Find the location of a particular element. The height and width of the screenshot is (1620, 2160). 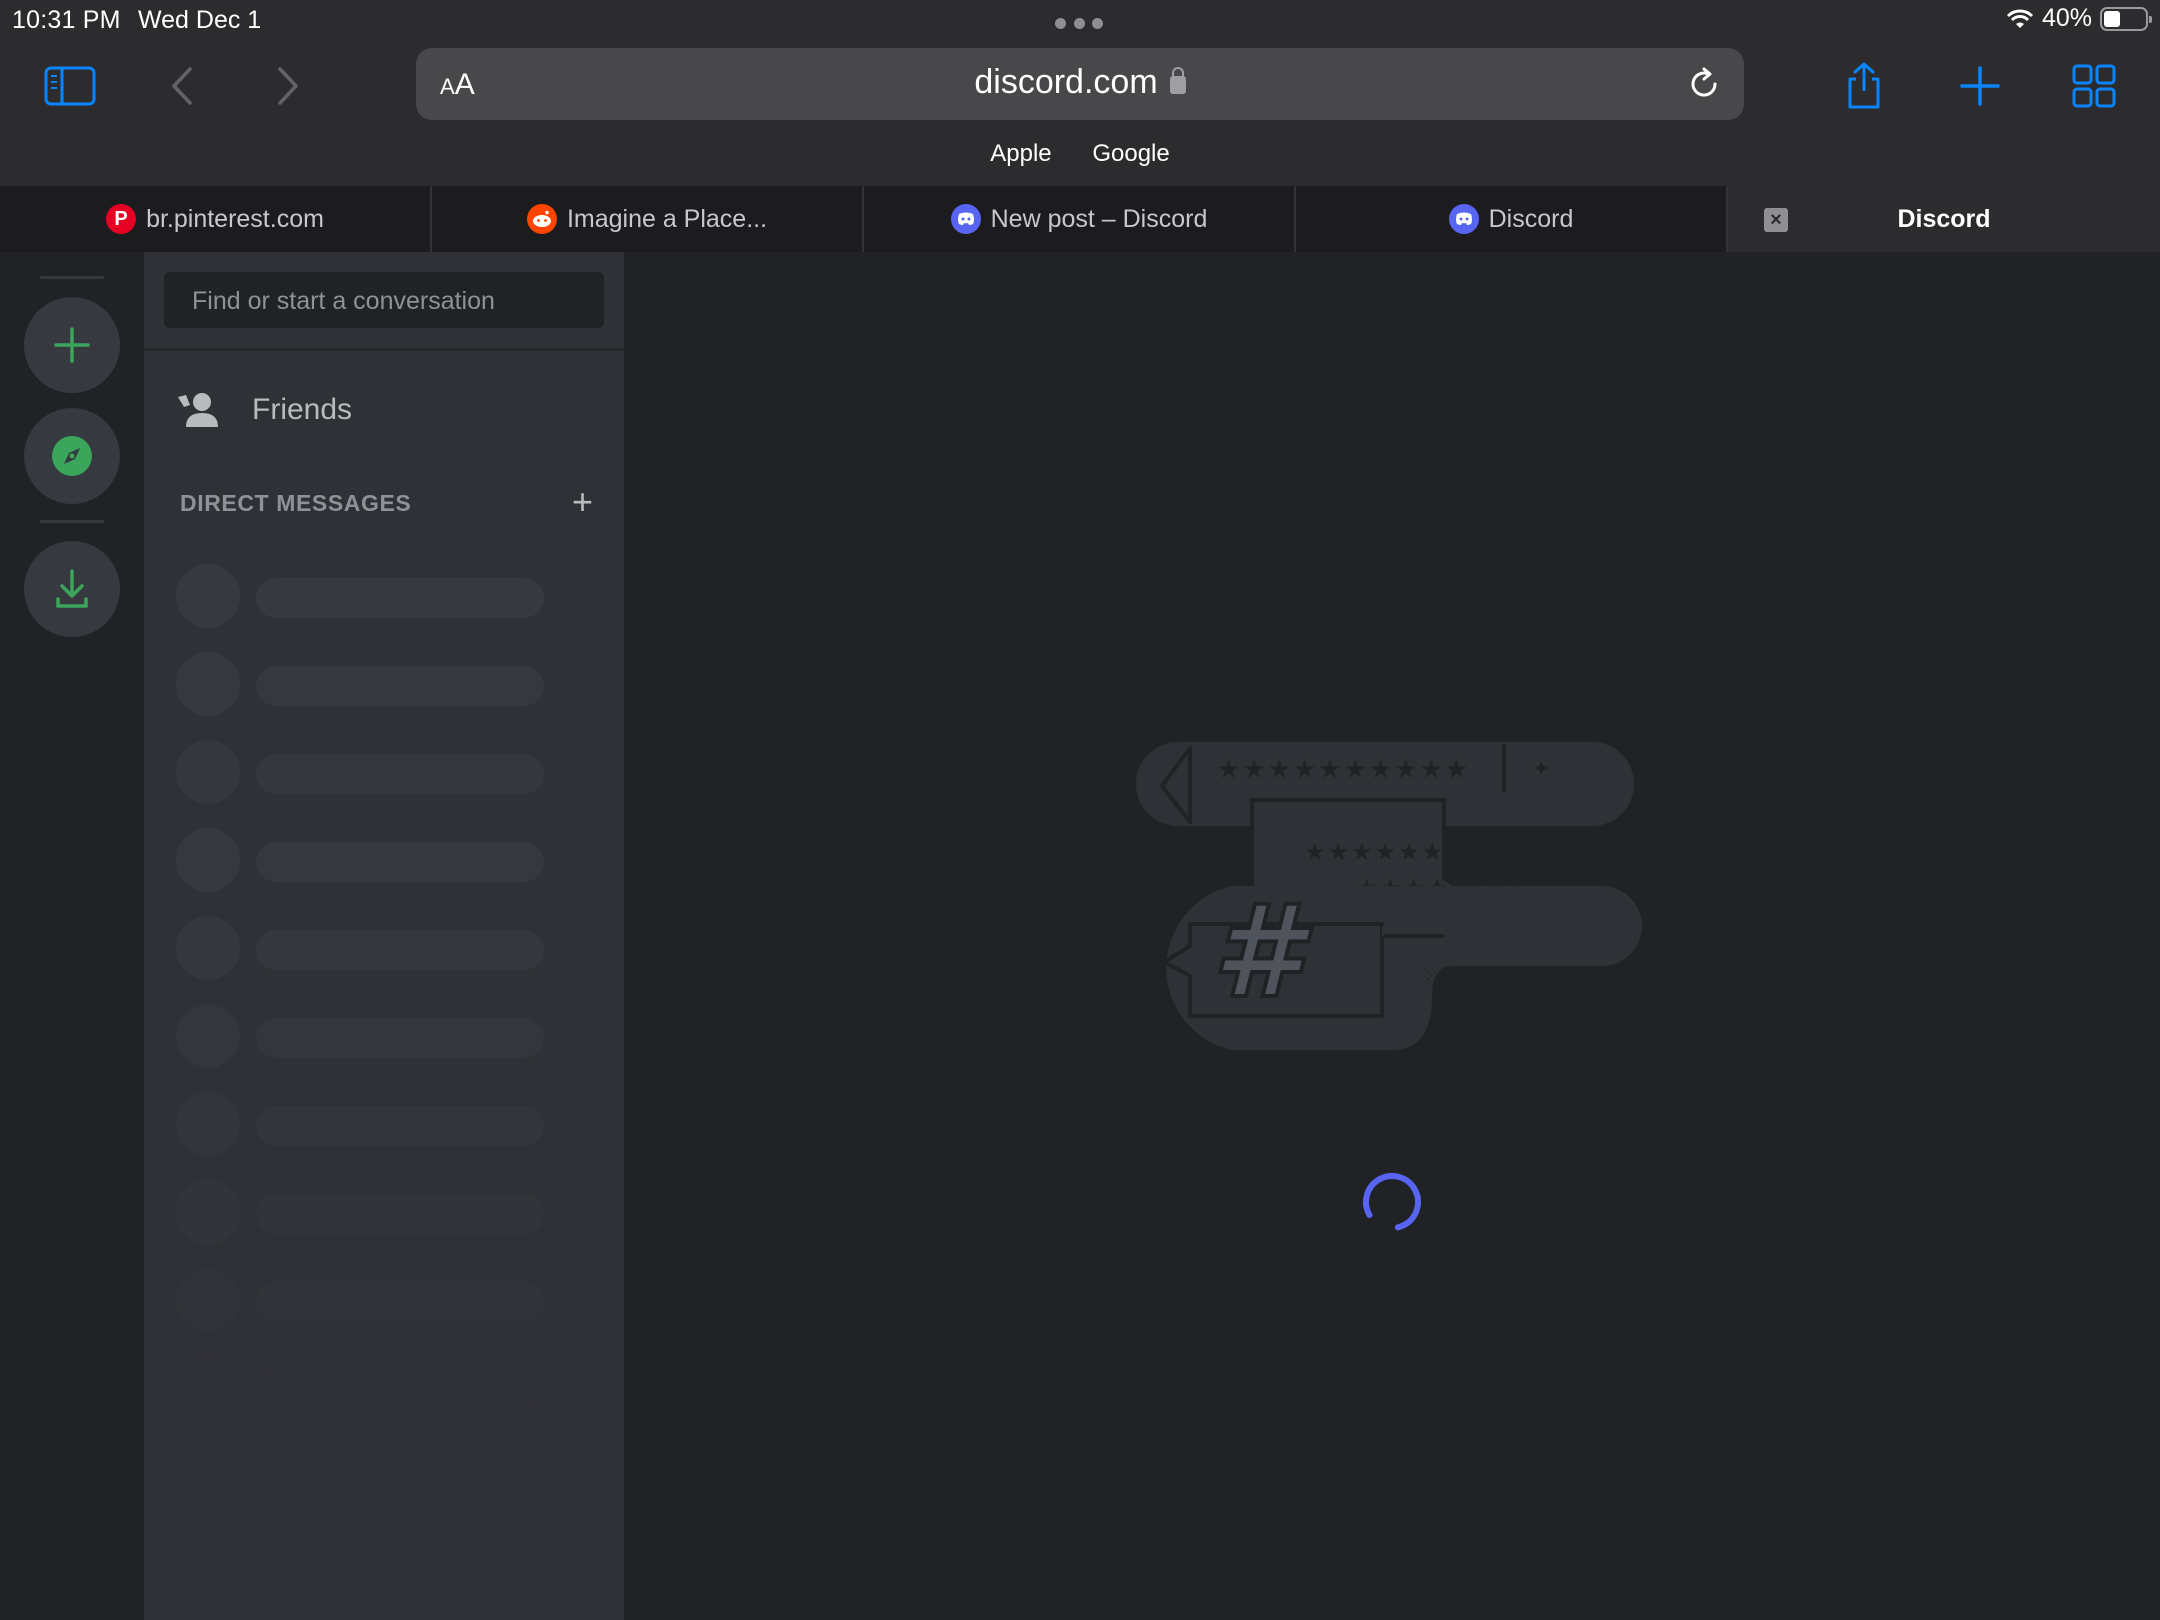

explore-servers-button is located at coordinates (72, 456).